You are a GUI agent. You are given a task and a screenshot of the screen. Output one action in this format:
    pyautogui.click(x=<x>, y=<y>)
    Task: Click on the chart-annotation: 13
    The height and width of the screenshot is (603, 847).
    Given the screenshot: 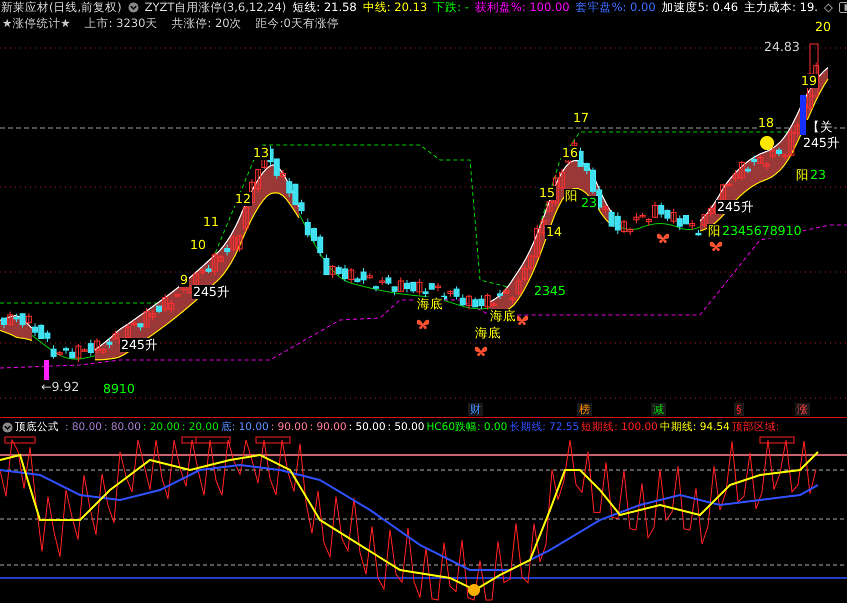 What is the action you would take?
    pyautogui.click(x=261, y=153)
    